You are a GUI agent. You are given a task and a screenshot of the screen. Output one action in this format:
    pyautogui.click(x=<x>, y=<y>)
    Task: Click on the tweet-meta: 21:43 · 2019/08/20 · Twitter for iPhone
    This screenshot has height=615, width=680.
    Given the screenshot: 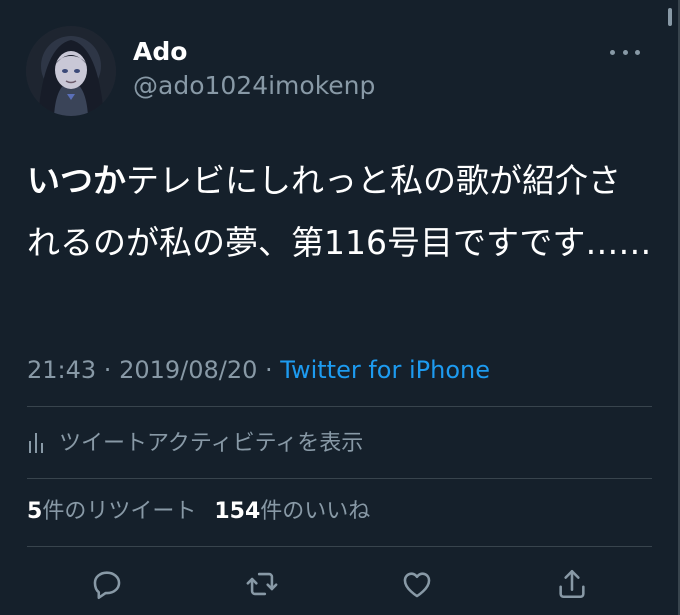 What is the action you would take?
    pyautogui.click(x=258, y=370)
    